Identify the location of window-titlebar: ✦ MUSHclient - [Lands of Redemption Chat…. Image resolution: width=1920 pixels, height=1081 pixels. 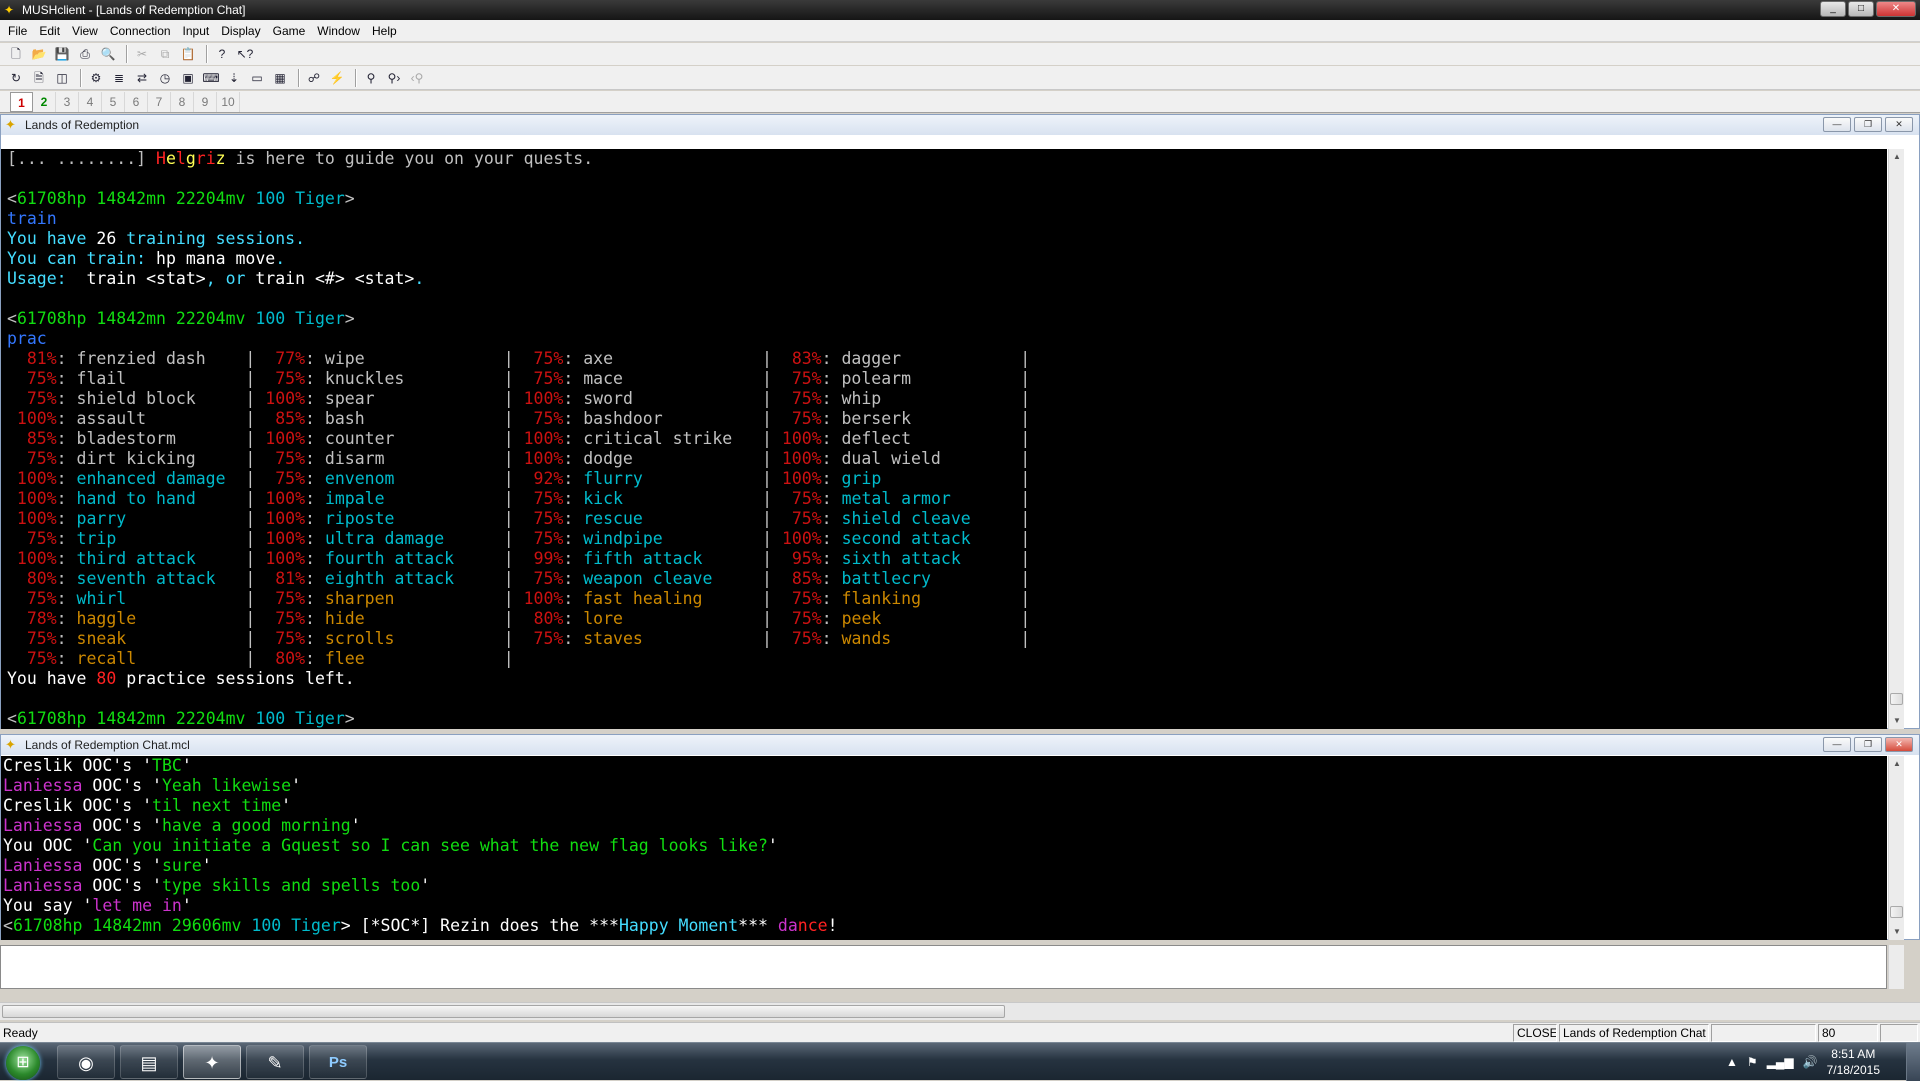
(960, 10).